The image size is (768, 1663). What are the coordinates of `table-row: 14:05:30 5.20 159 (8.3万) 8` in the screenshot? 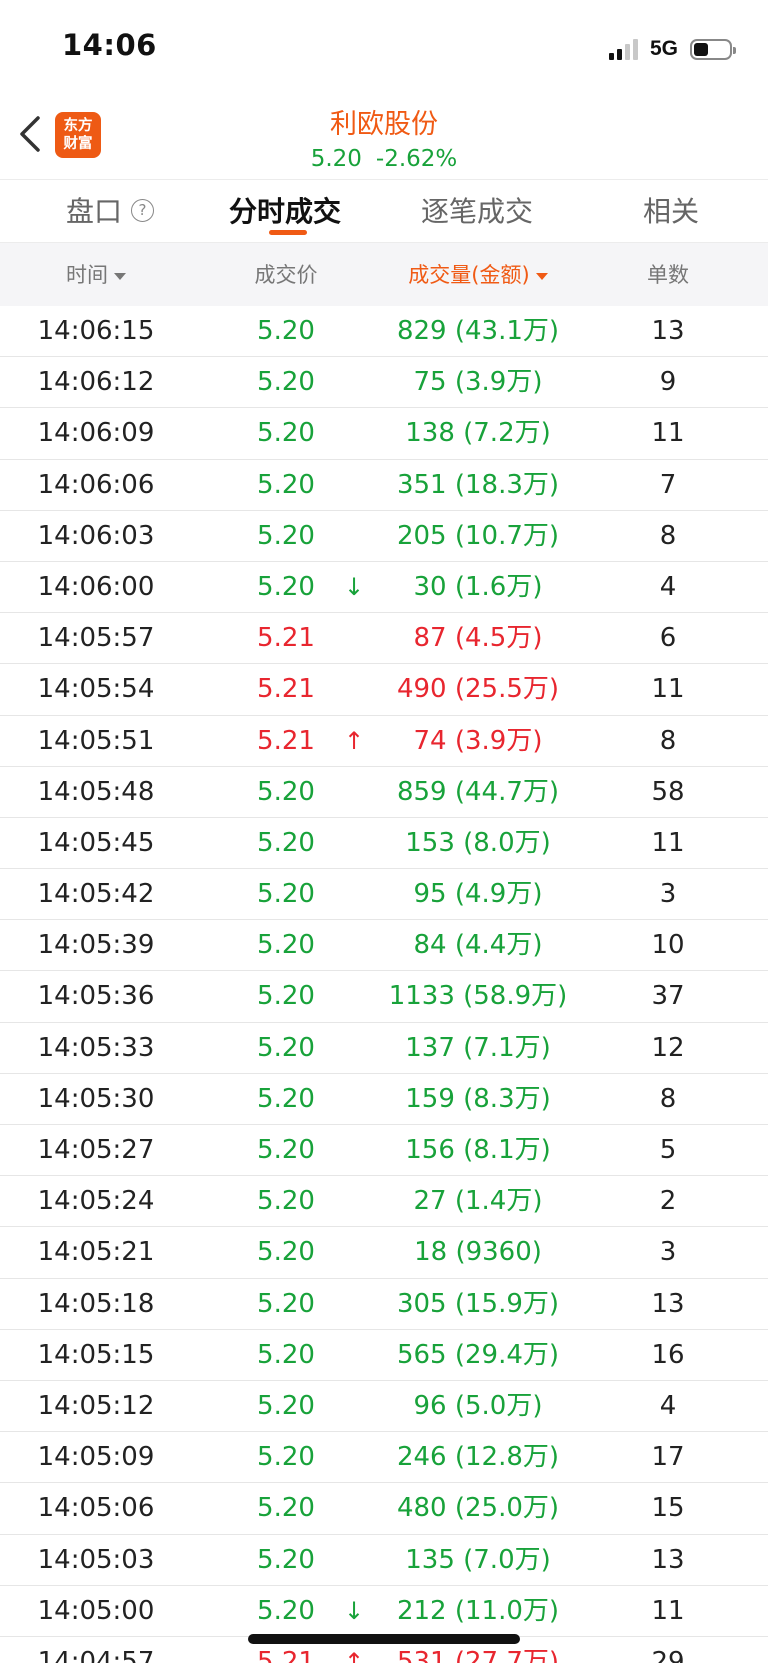 It's located at (384, 1099).